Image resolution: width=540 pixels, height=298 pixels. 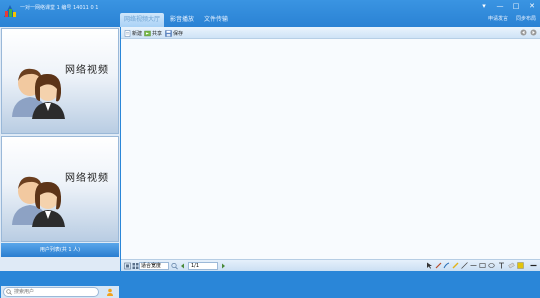 What do you see at coordinates (491, 265) in the screenshot?
I see `ellipse-tool-icon` at bounding box center [491, 265].